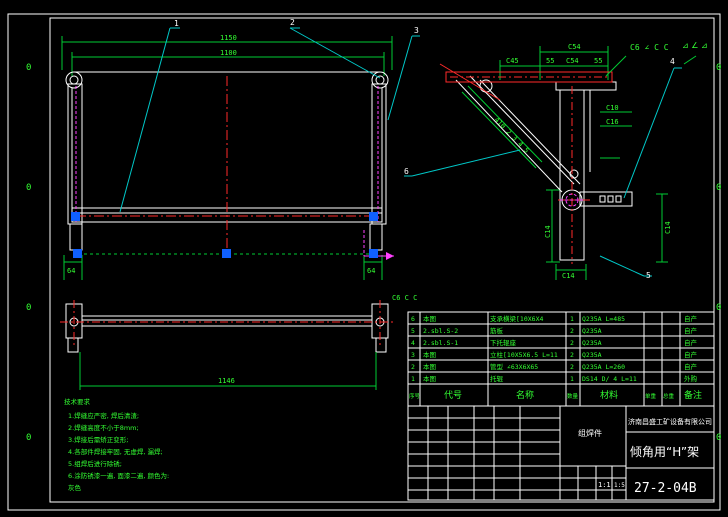  I want to click on welding-note: C6 ∠ C C, so click(649, 47).